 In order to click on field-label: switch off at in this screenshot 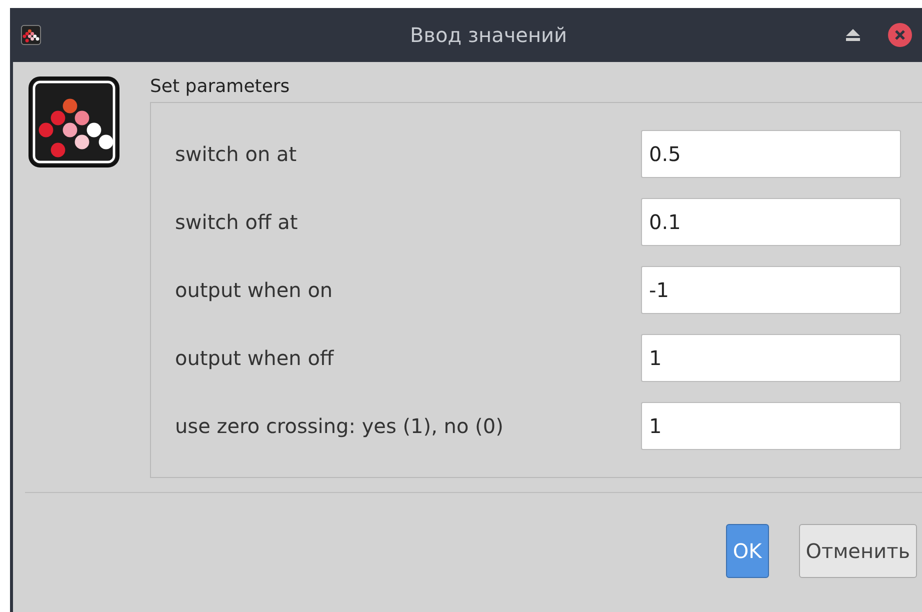, I will do `click(236, 222)`.